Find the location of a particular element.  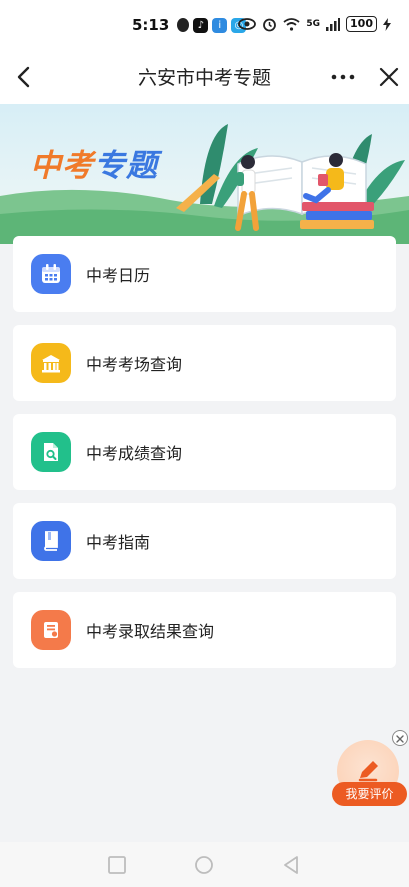

menu-item-exam-score-query: 中考成绩查询 is located at coordinates (204, 452).